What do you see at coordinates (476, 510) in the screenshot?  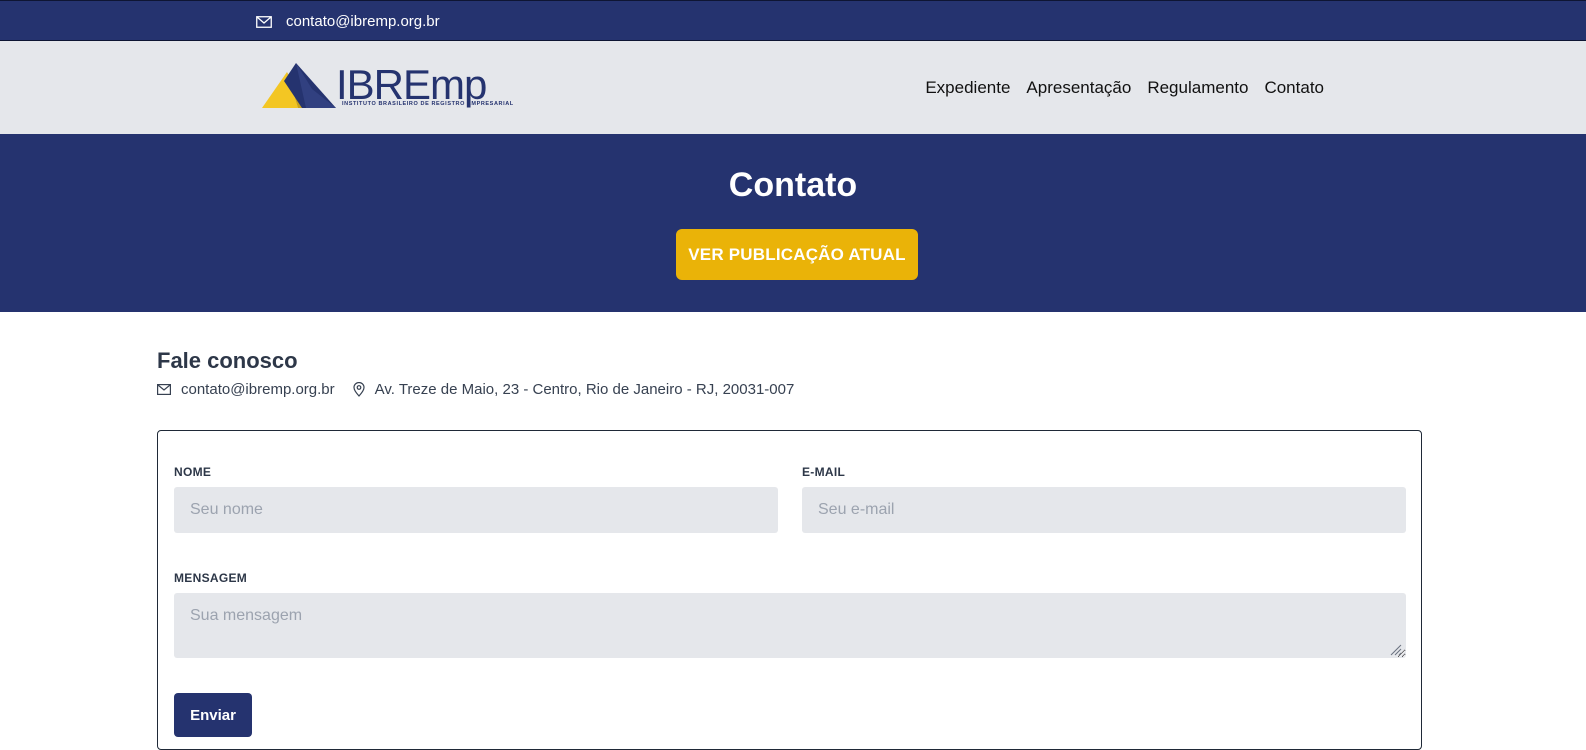 I see `name-input` at bounding box center [476, 510].